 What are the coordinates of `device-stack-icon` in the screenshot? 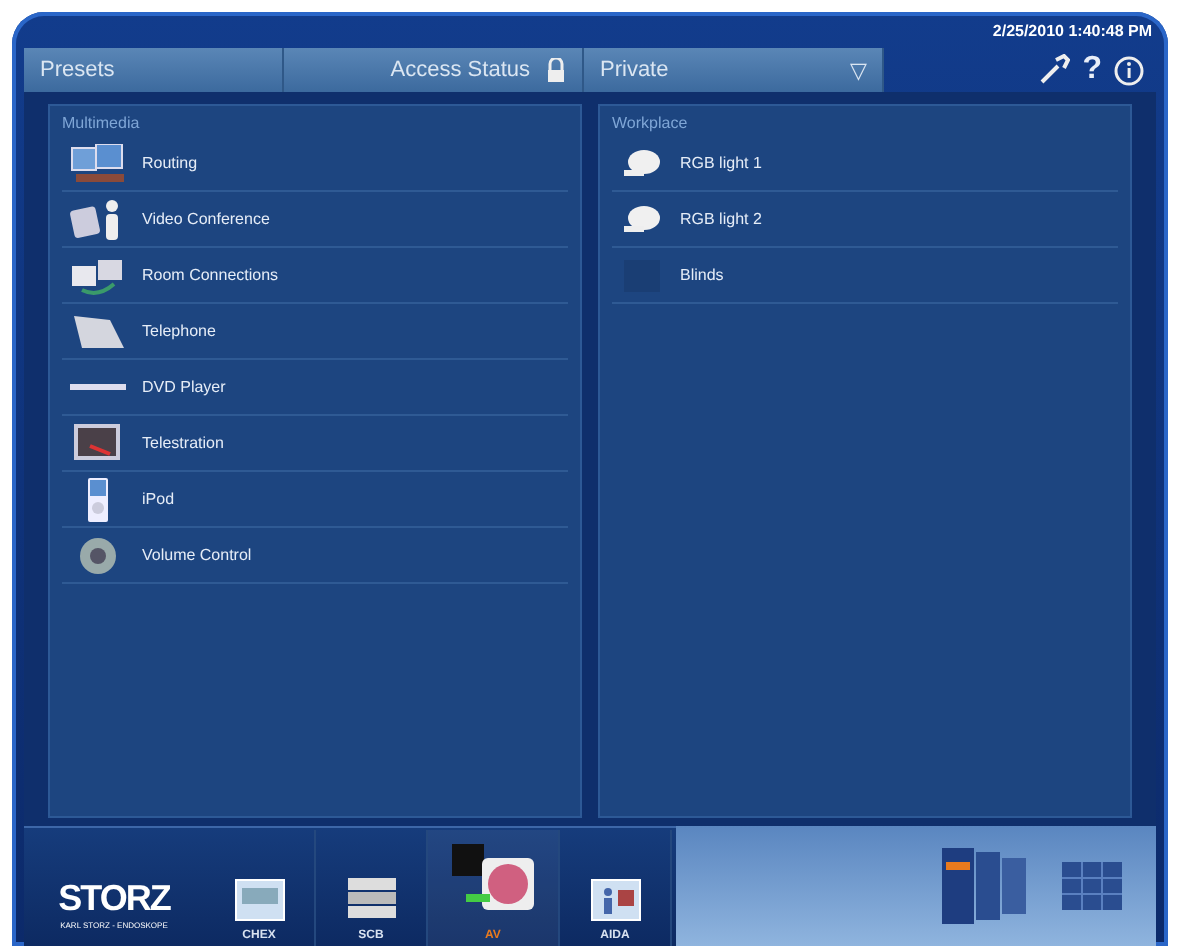 It's located at (371, 898).